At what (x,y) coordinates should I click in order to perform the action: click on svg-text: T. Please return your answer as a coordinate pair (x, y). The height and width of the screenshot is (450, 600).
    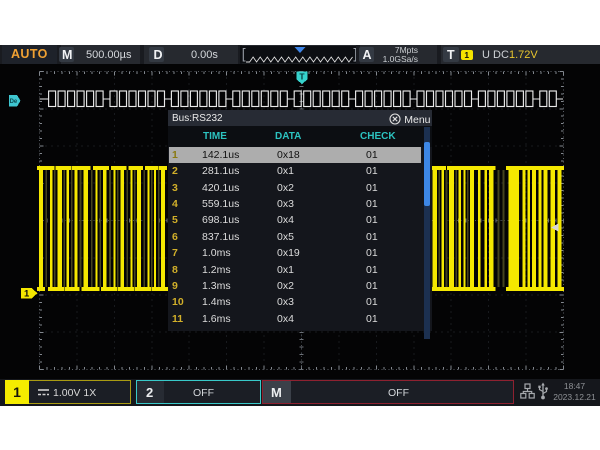
    Looking at the image, I should click on (302, 76).